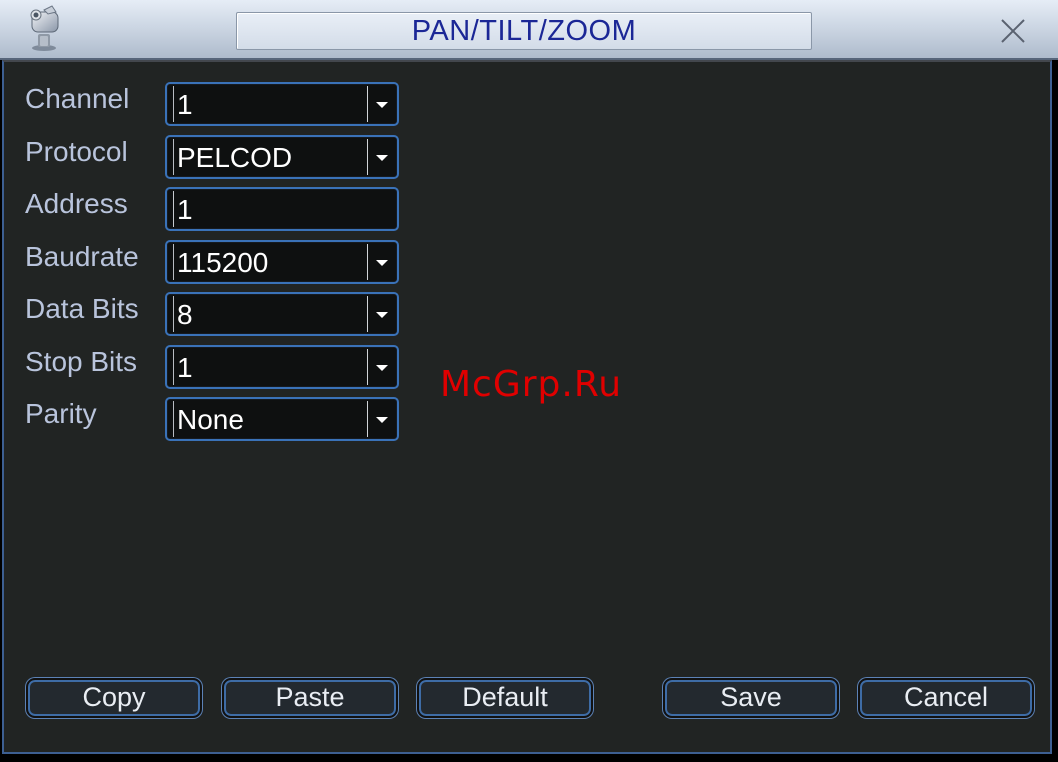 The height and width of the screenshot is (762, 1058). I want to click on close-icon, so click(1013, 31).